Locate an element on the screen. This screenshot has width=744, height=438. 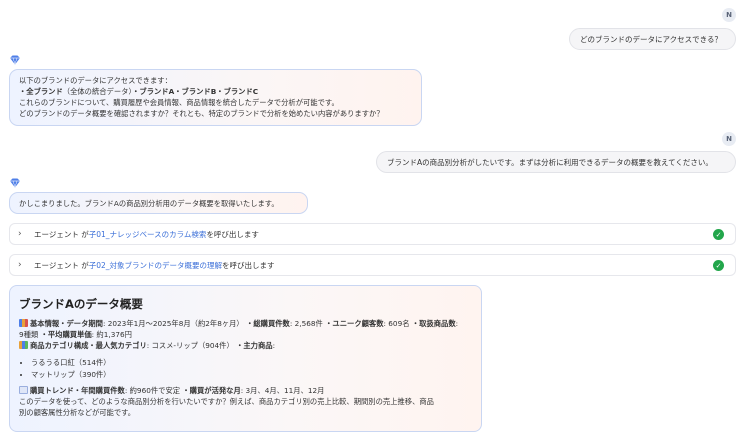
assistant-message: かしこまりました。ブランドAの商品別分析用のデータ概要を取得いたします。 is located at coordinates (158, 203).